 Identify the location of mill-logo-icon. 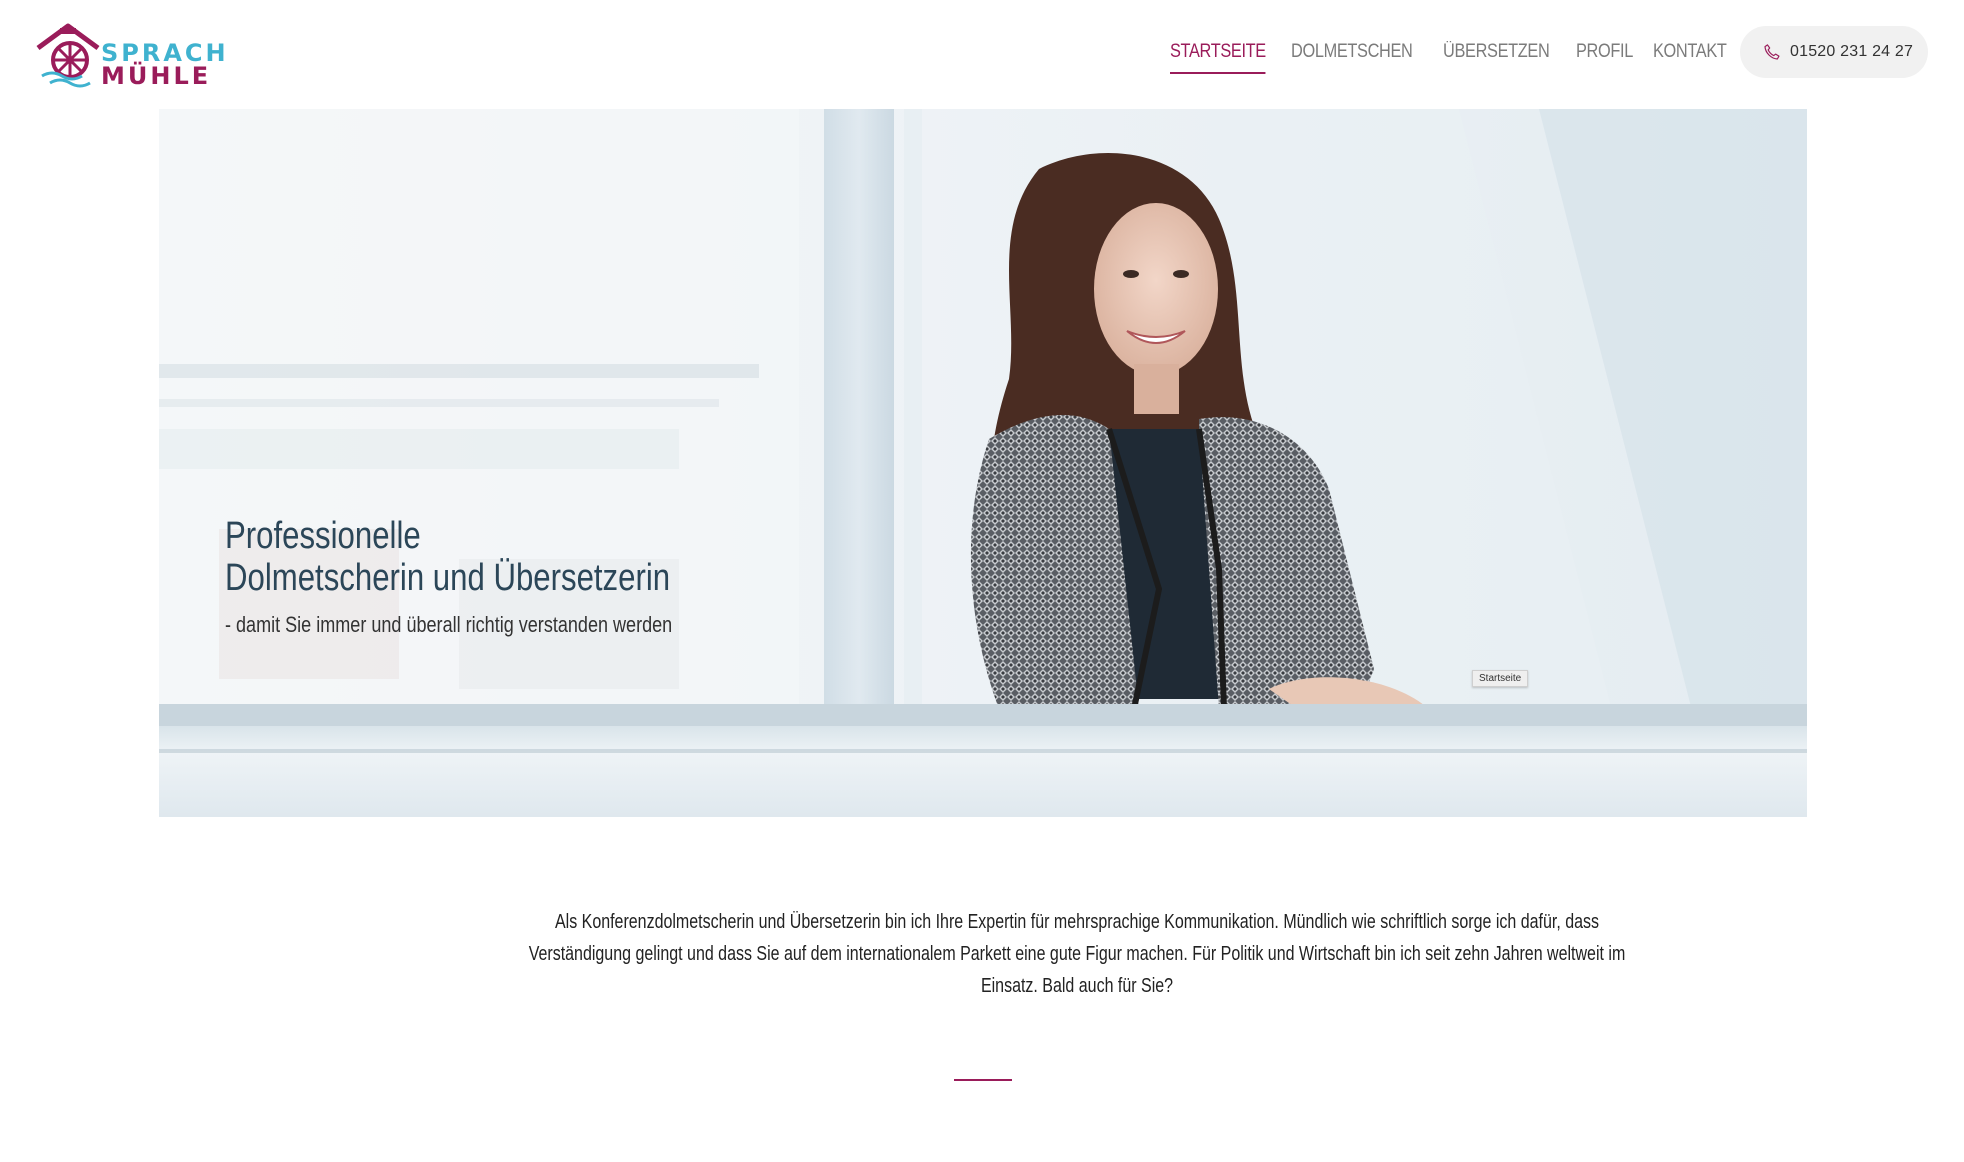
(68, 55).